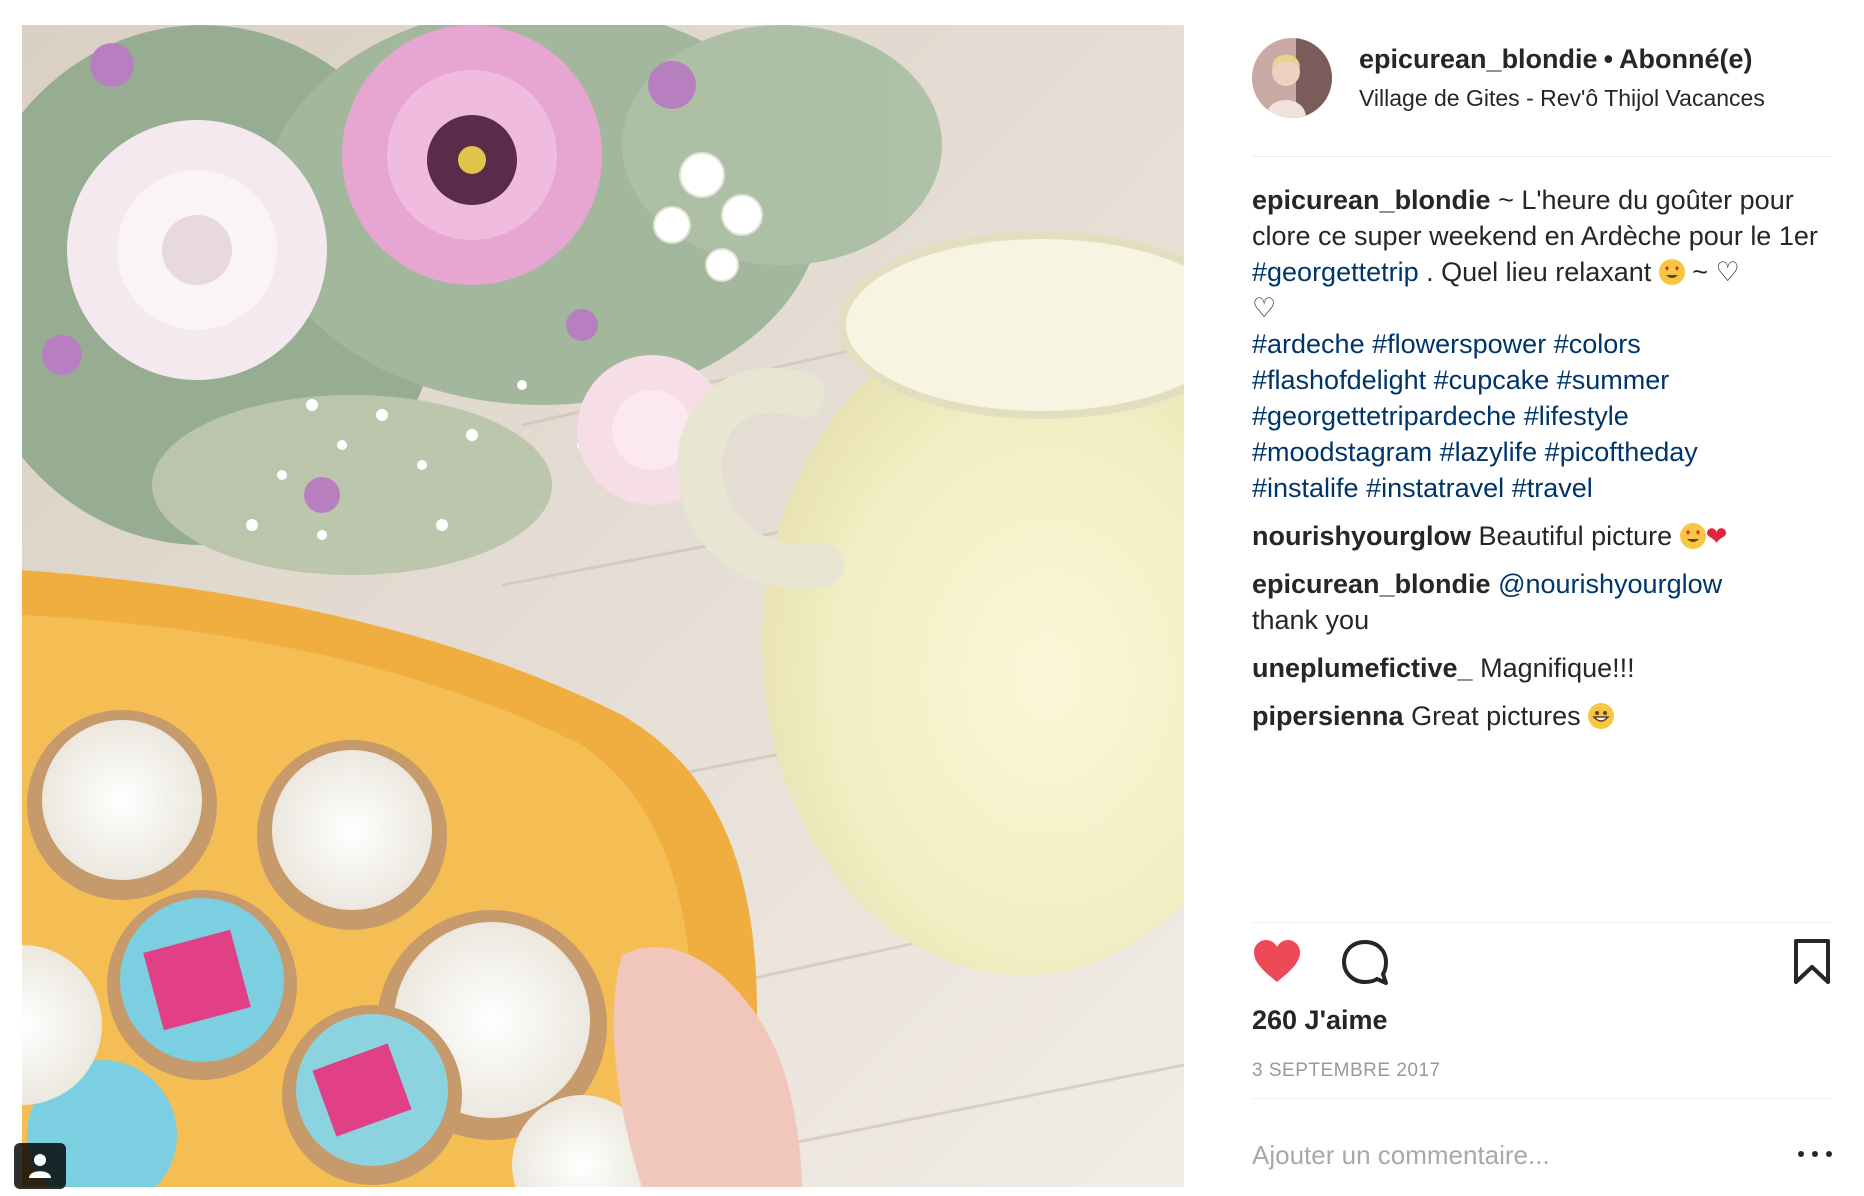 The width and height of the screenshot is (1864, 1196). Describe the element at coordinates (1311, 620) in the screenshot. I see `comment-text: thank you` at that location.